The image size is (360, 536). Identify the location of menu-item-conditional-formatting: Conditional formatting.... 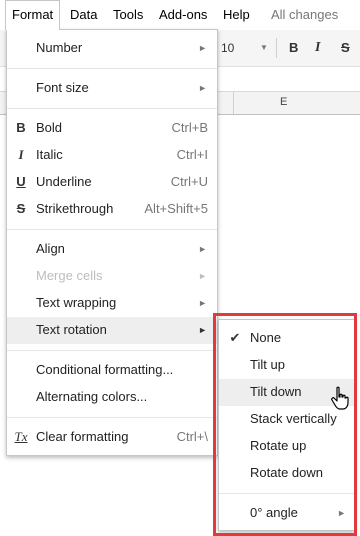
(112, 370).